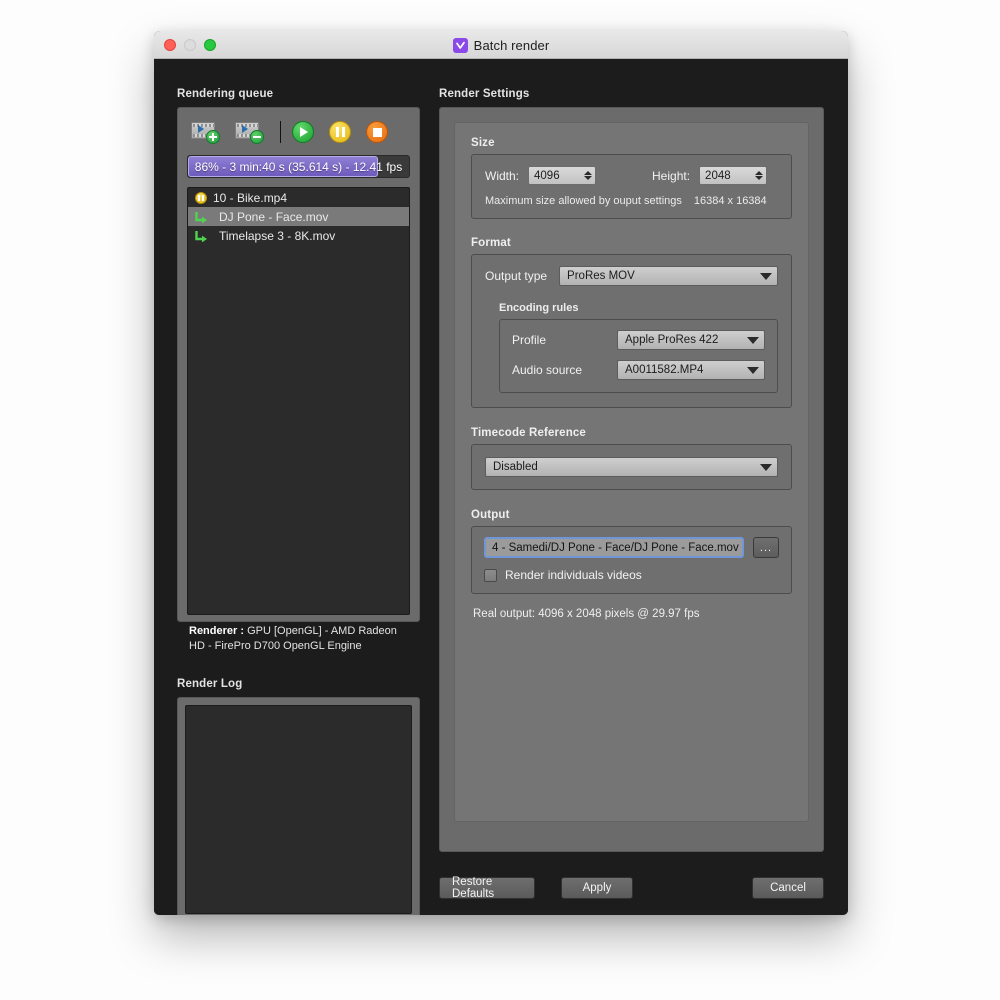 The height and width of the screenshot is (1000, 1000). Describe the element at coordinates (539, 308) in the screenshot. I see `encoding-rules-title: Encoding rules` at that location.